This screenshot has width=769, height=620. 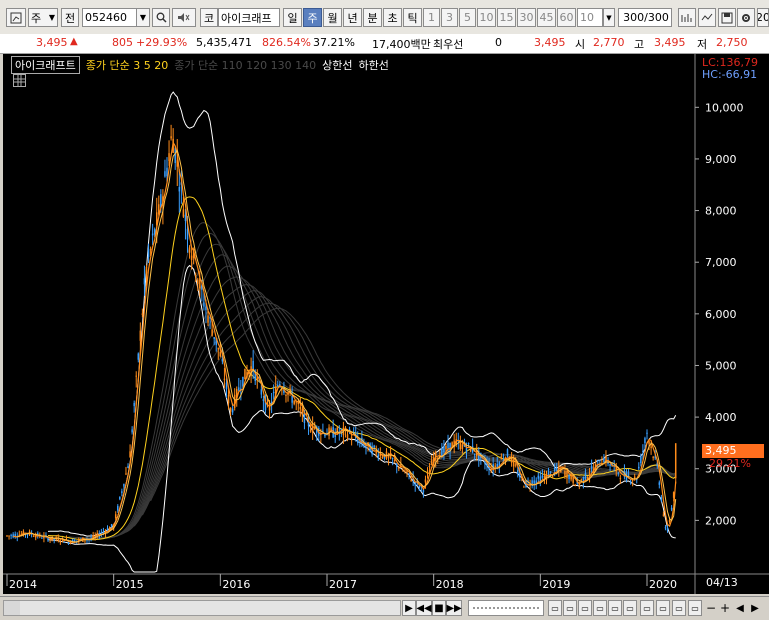 I want to click on code-dropdown-icon: ▼, so click(x=143, y=17).